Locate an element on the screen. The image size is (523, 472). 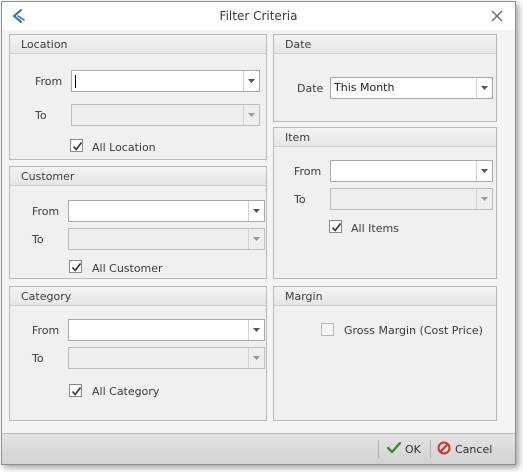
date-label: Date is located at coordinates (310, 88).